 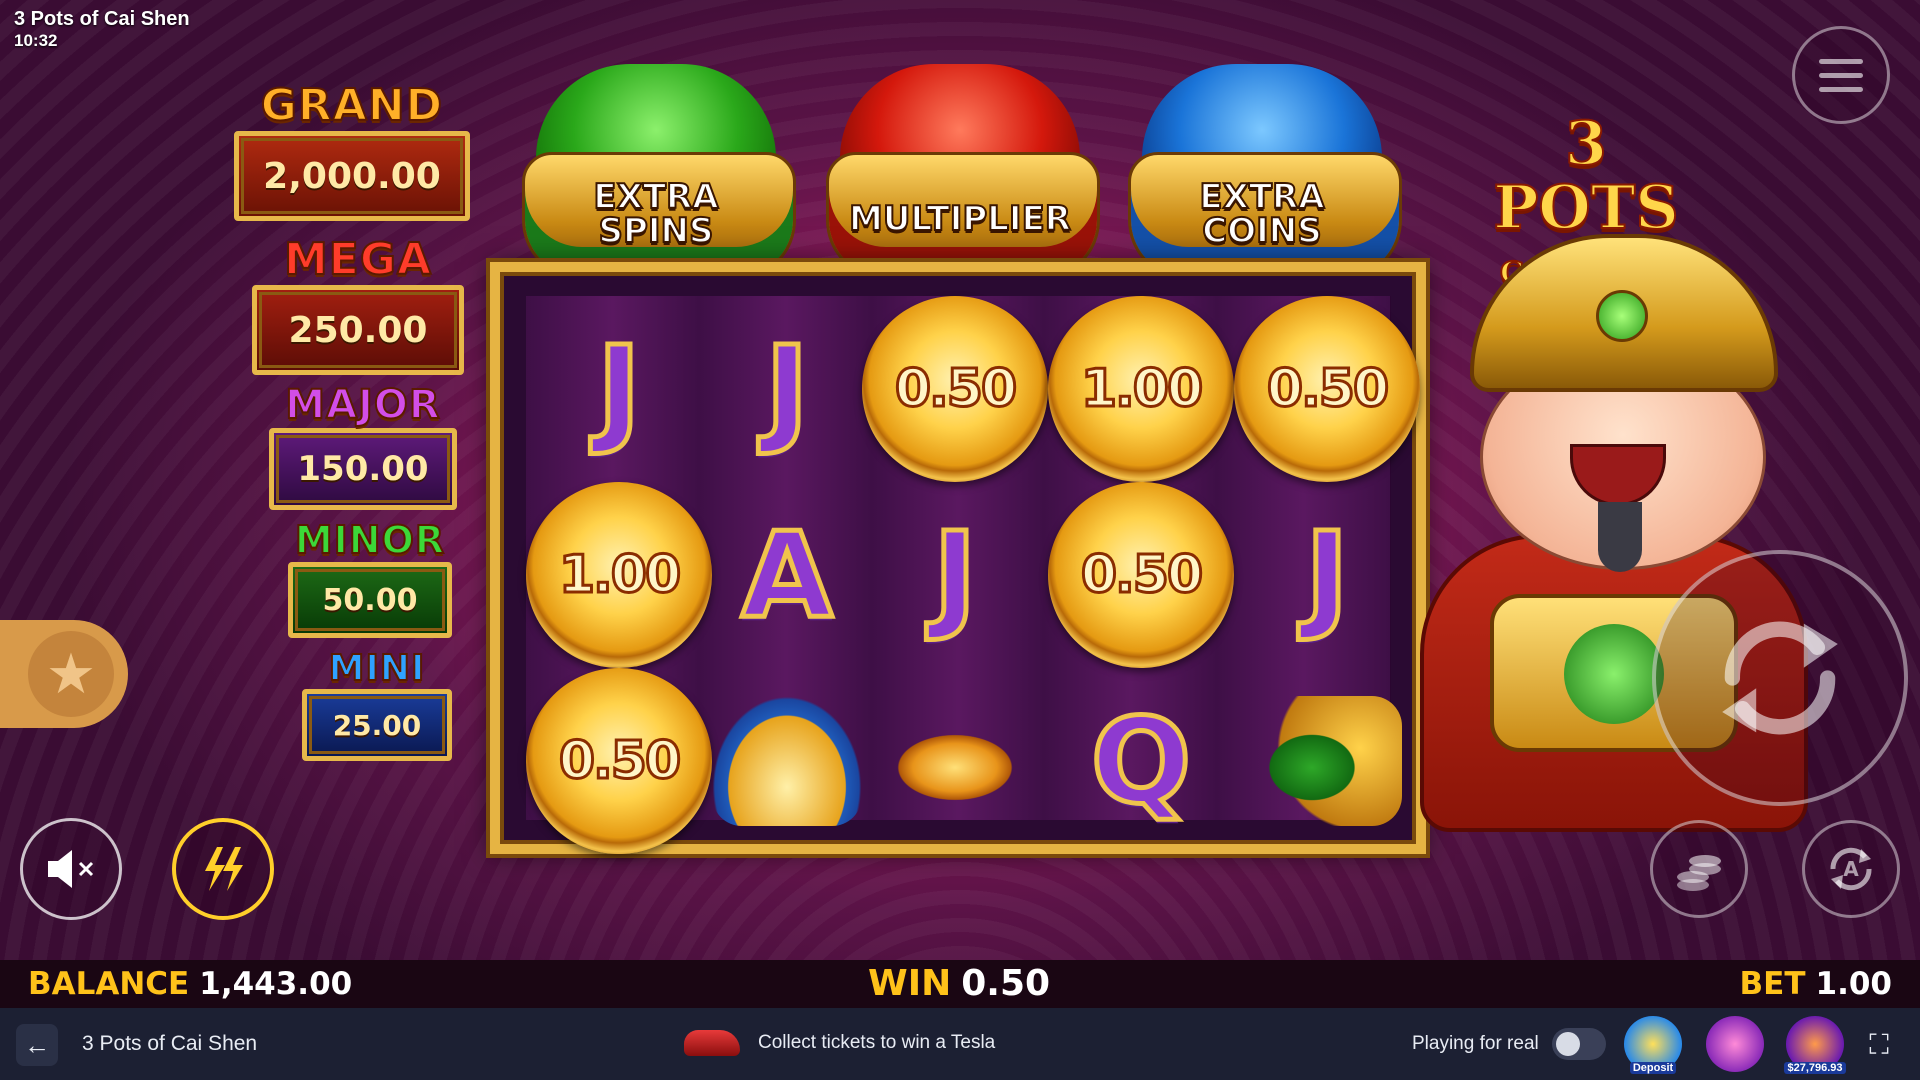 I want to click on gold-boat-icon, so click(x=787, y=761).